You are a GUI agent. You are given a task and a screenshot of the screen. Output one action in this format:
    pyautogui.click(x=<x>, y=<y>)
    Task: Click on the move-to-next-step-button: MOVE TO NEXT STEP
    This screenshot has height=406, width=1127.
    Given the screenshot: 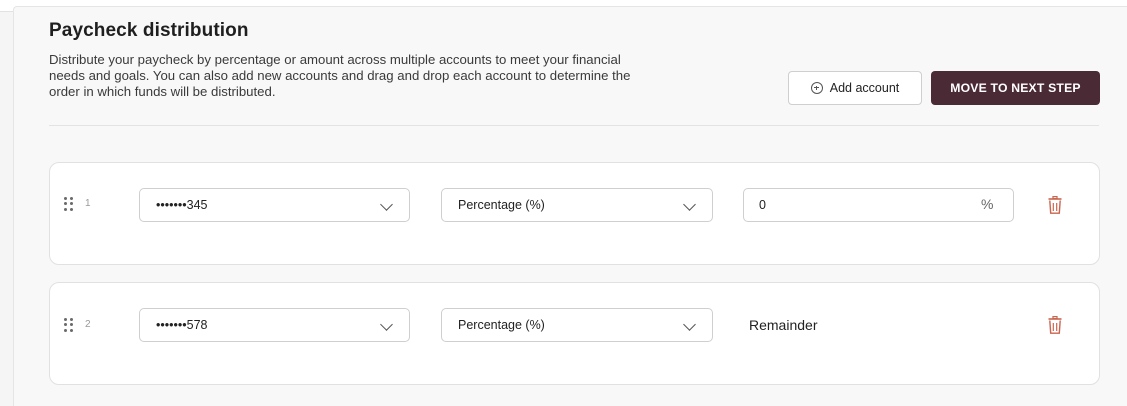 What is the action you would take?
    pyautogui.click(x=1015, y=88)
    